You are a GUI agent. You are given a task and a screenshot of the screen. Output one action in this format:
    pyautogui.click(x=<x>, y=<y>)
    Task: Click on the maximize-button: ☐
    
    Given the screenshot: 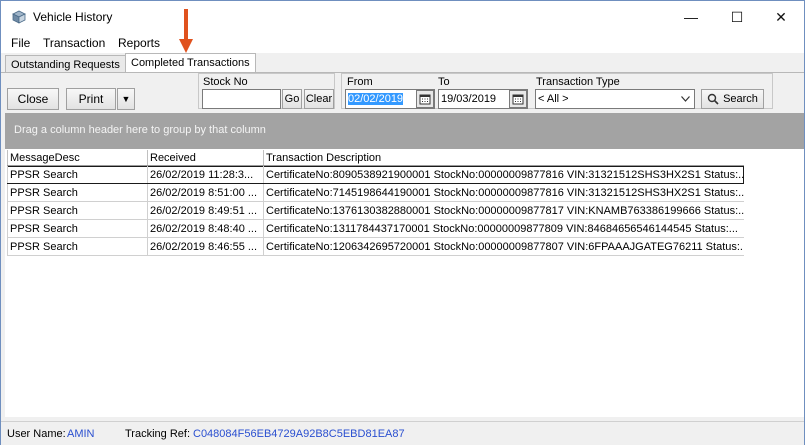 What is the action you would take?
    pyautogui.click(x=737, y=17)
    